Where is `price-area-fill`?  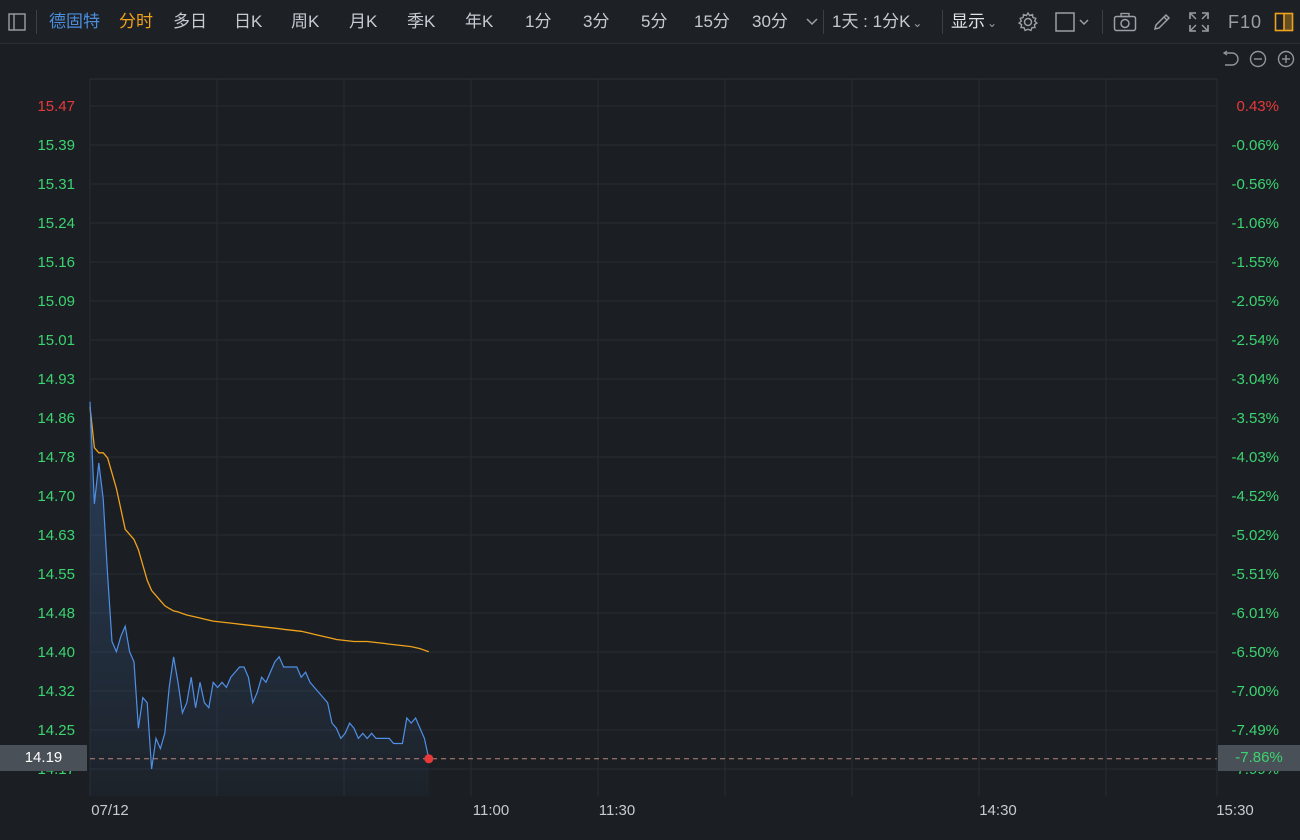
price-area-fill is located at coordinates (259, 598).